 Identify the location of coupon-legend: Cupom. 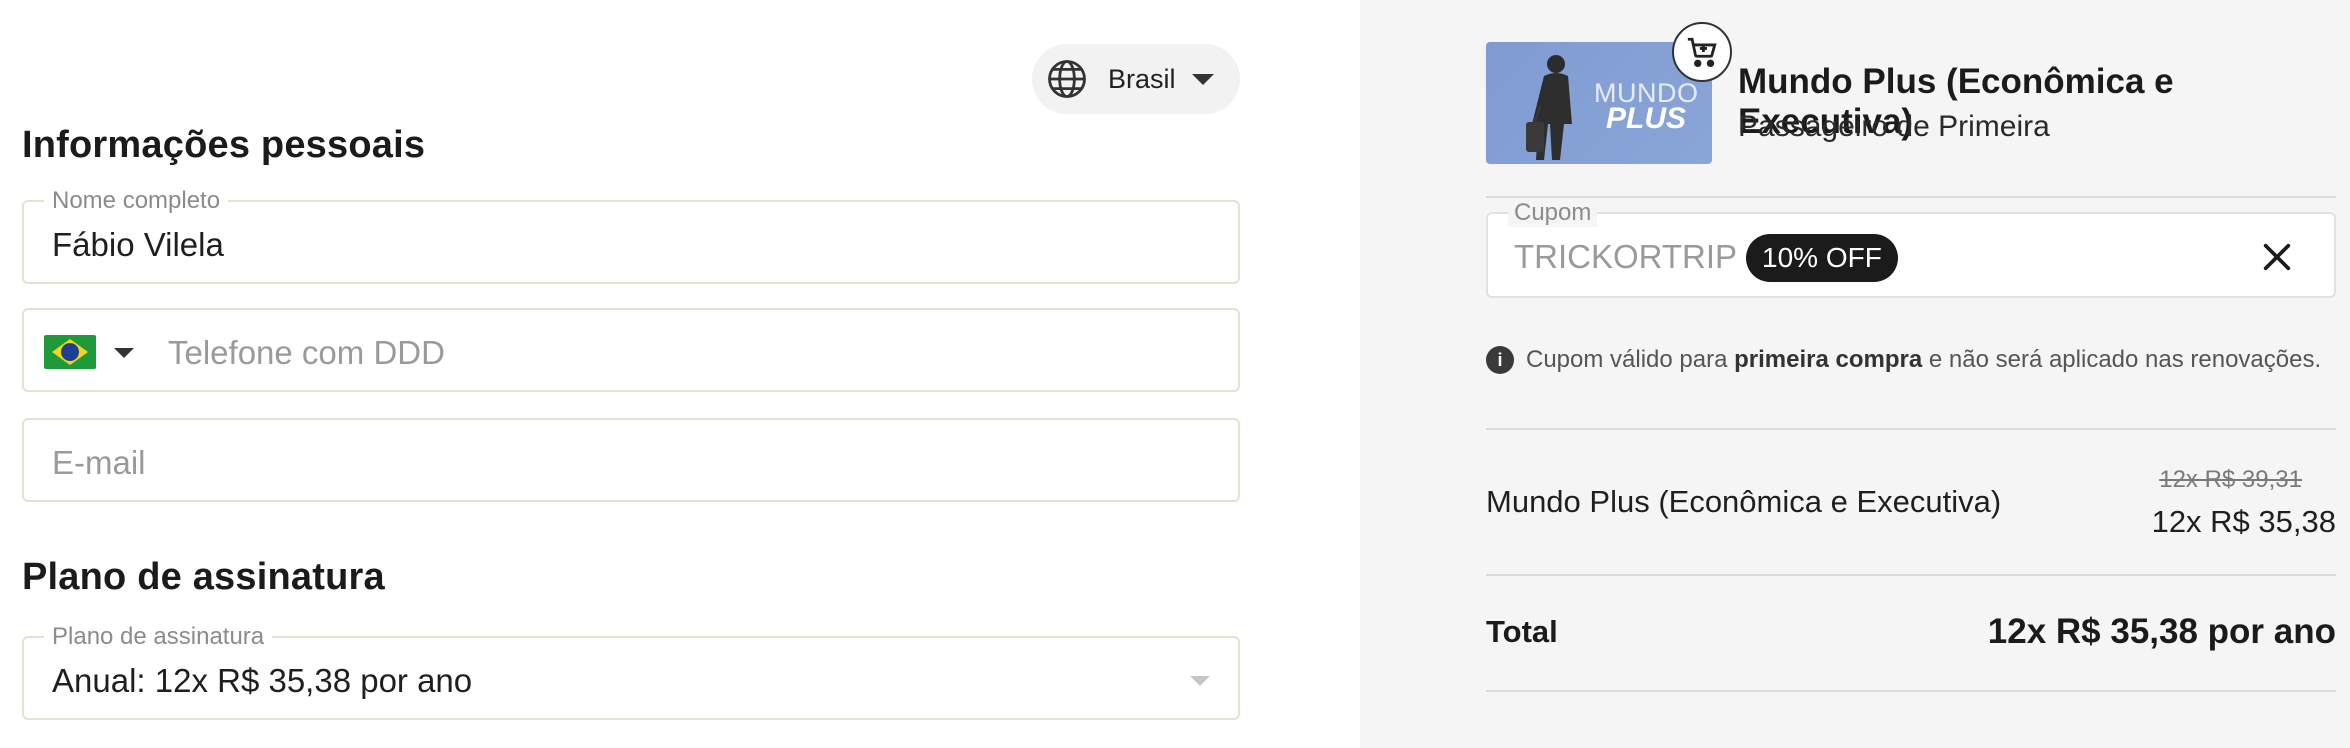
(1553, 213).